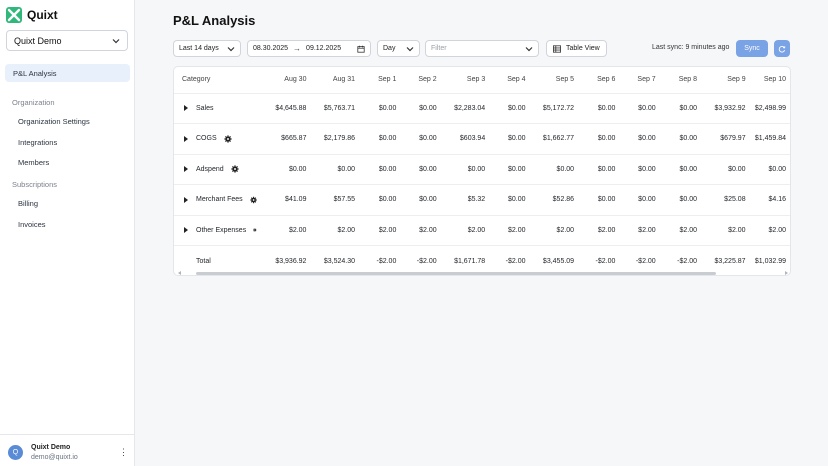  What do you see at coordinates (28, 203) in the screenshot?
I see `sidebar-item-billing: Billing` at bounding box center [28, 203].